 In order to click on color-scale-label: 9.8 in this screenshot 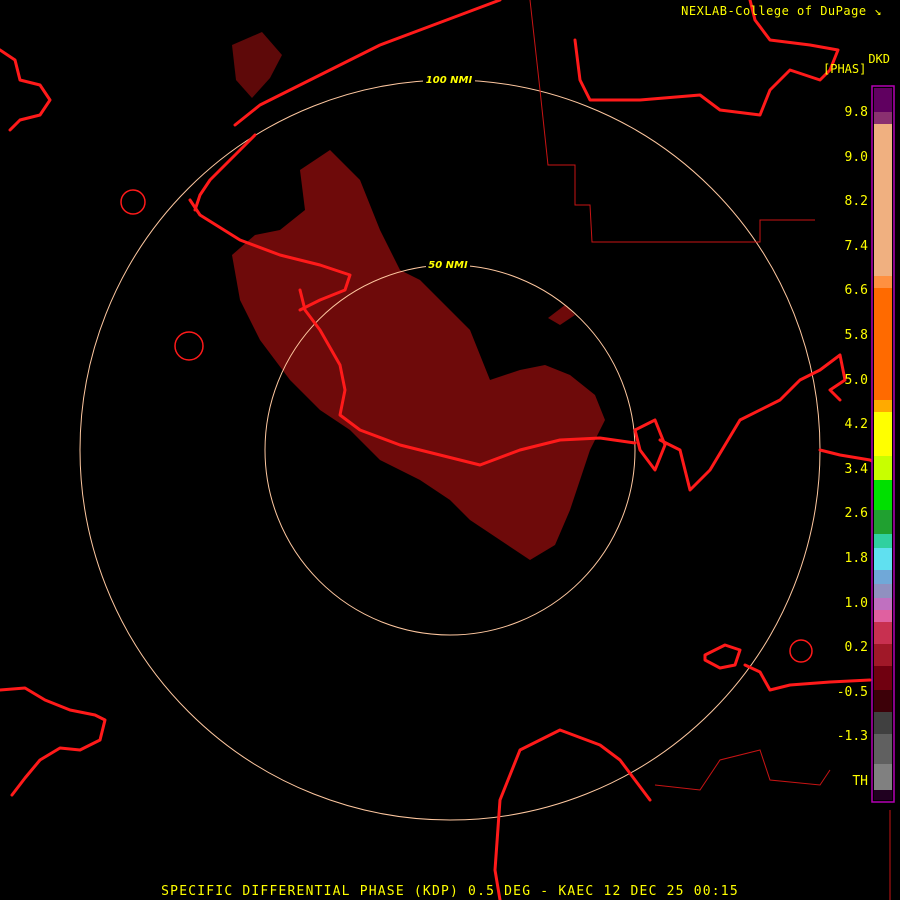, I will do `click(856, 112)`.